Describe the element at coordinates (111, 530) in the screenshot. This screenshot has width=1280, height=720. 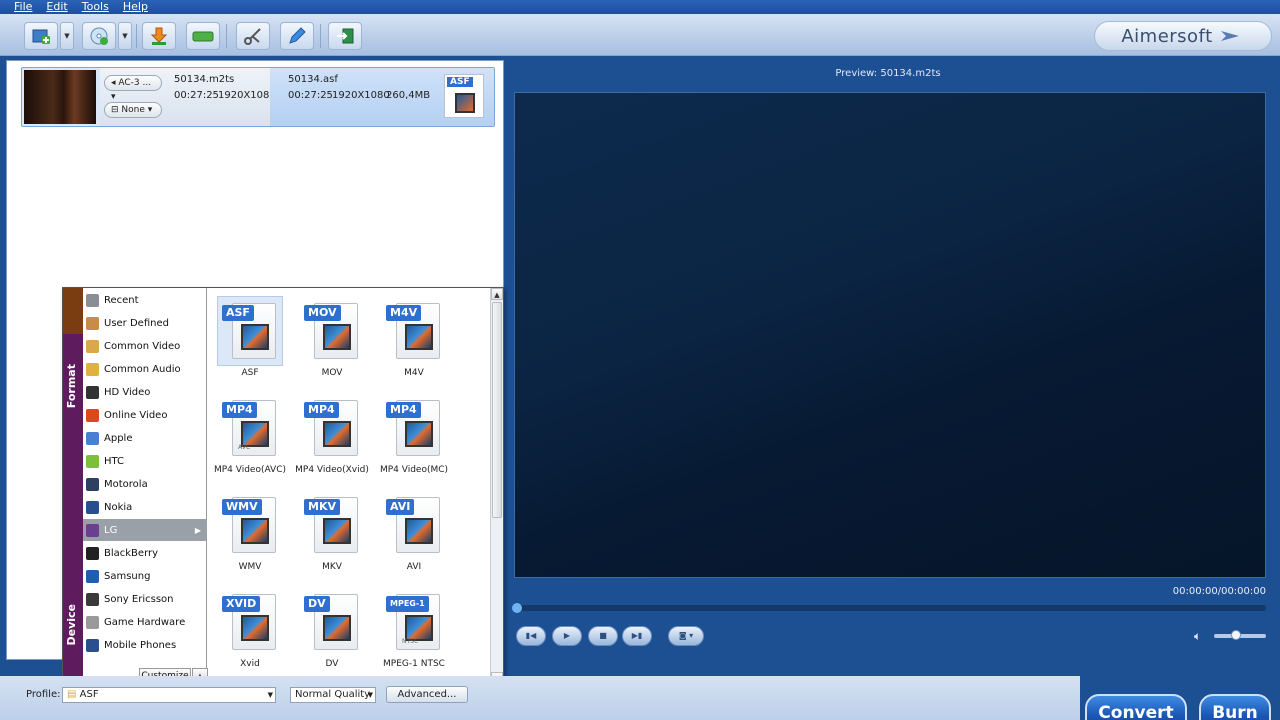
I see `category-label: LG` at that location.